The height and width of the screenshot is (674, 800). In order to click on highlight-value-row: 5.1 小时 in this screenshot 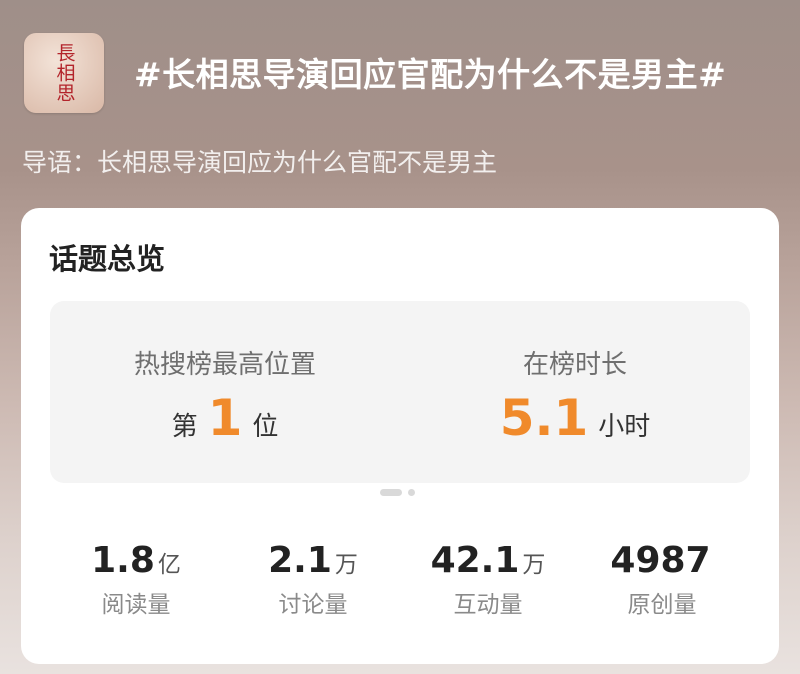, I will do `click(575, 418)`.